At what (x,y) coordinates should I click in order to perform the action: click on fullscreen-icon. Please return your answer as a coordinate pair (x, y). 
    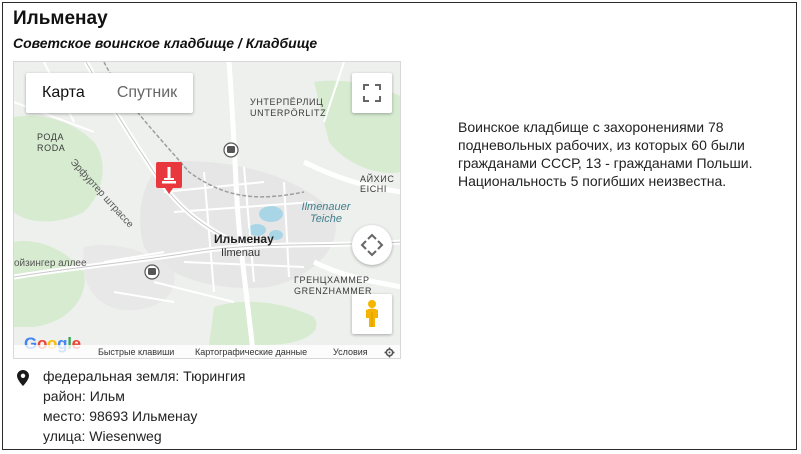
    Looking at the image, I should click on (372, 93).